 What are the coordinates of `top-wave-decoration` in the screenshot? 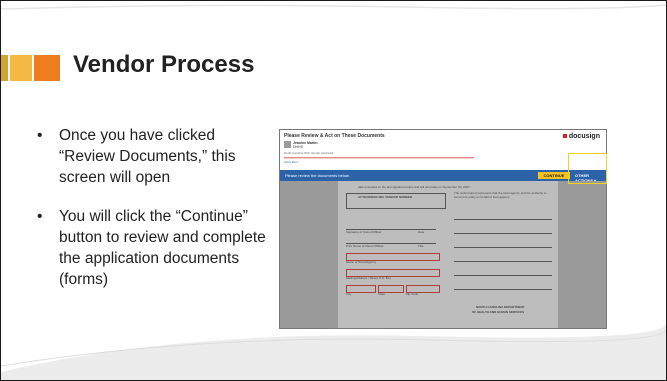 It's located at (333, 7).